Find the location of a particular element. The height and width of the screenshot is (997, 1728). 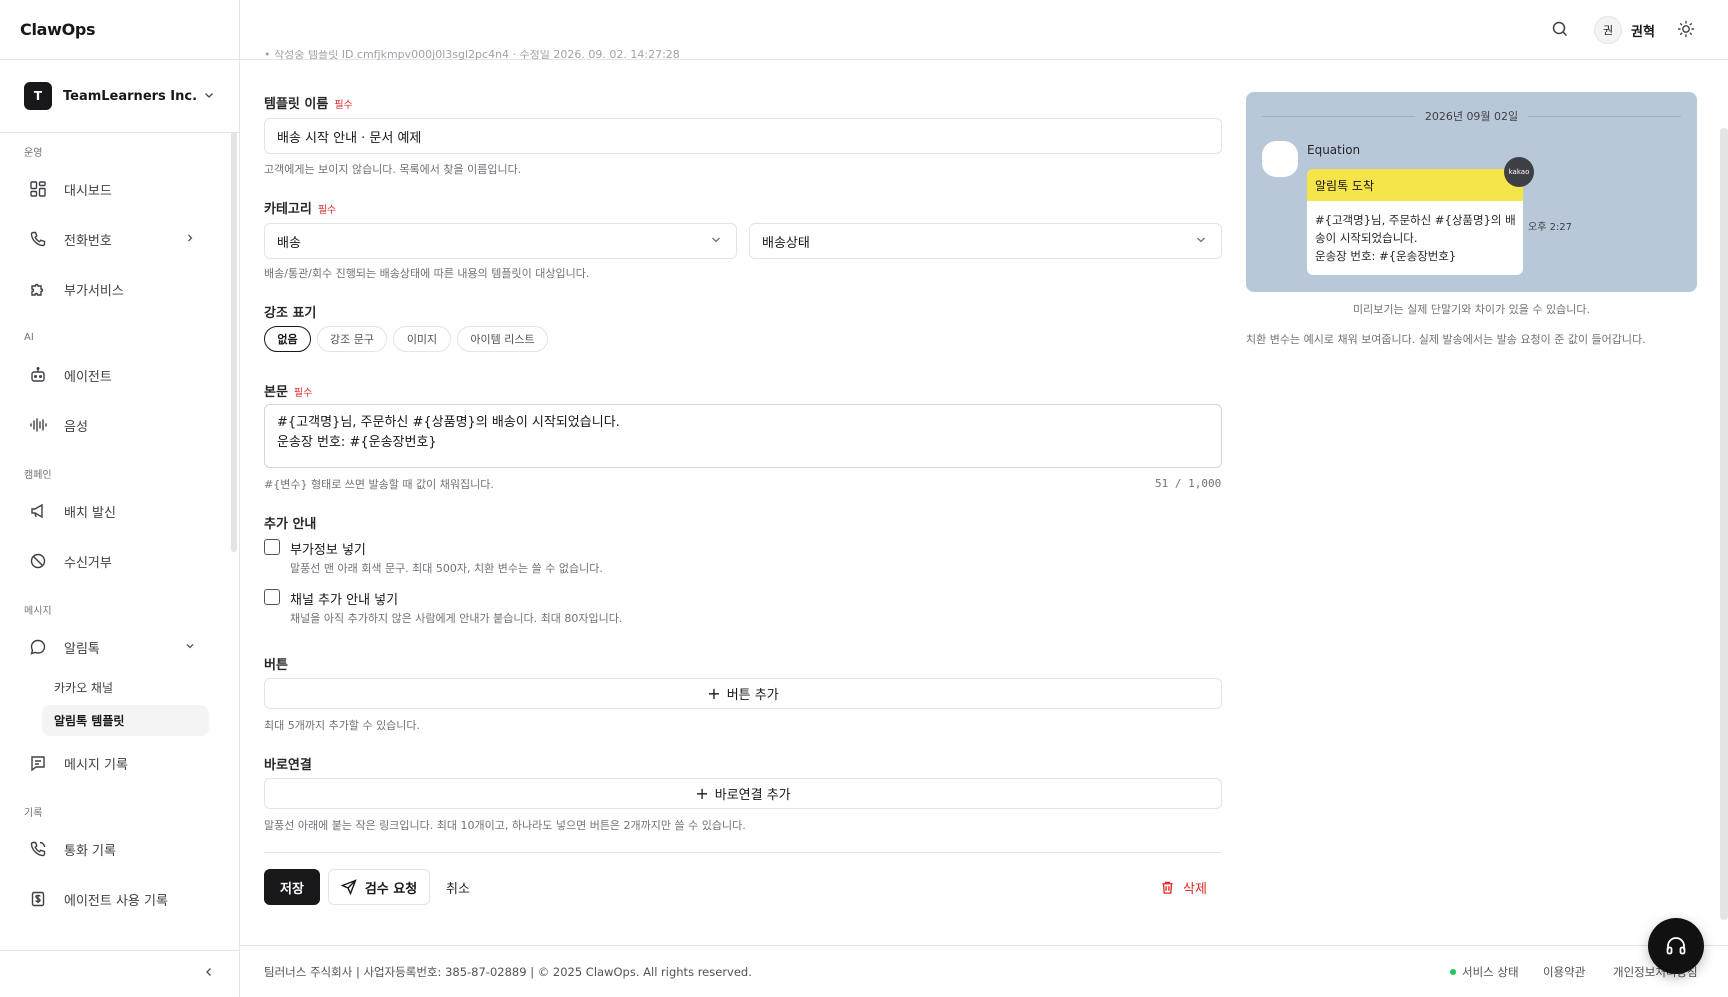

section-title-campaign: 캠페인 is located at coordinates (38, 475).